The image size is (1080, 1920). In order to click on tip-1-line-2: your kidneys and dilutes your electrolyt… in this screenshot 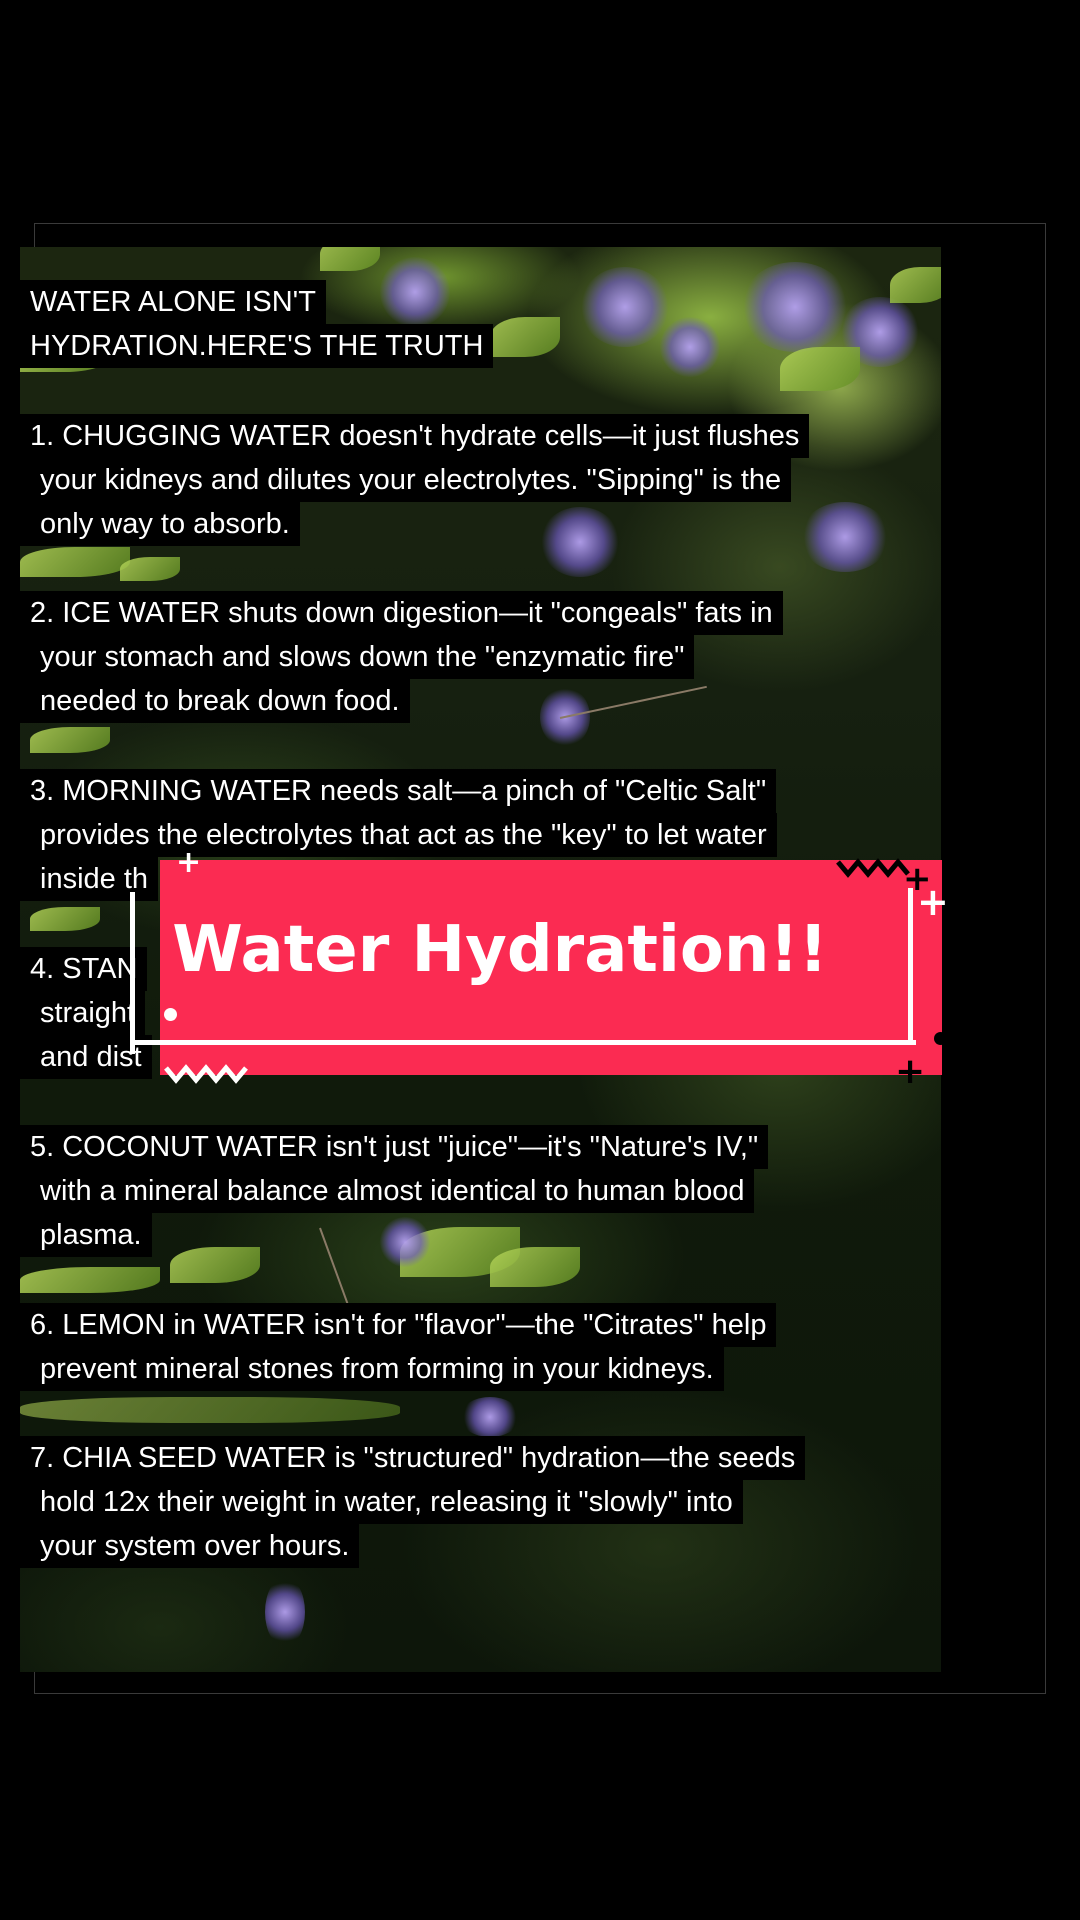, I will do `click(406, 480)`.